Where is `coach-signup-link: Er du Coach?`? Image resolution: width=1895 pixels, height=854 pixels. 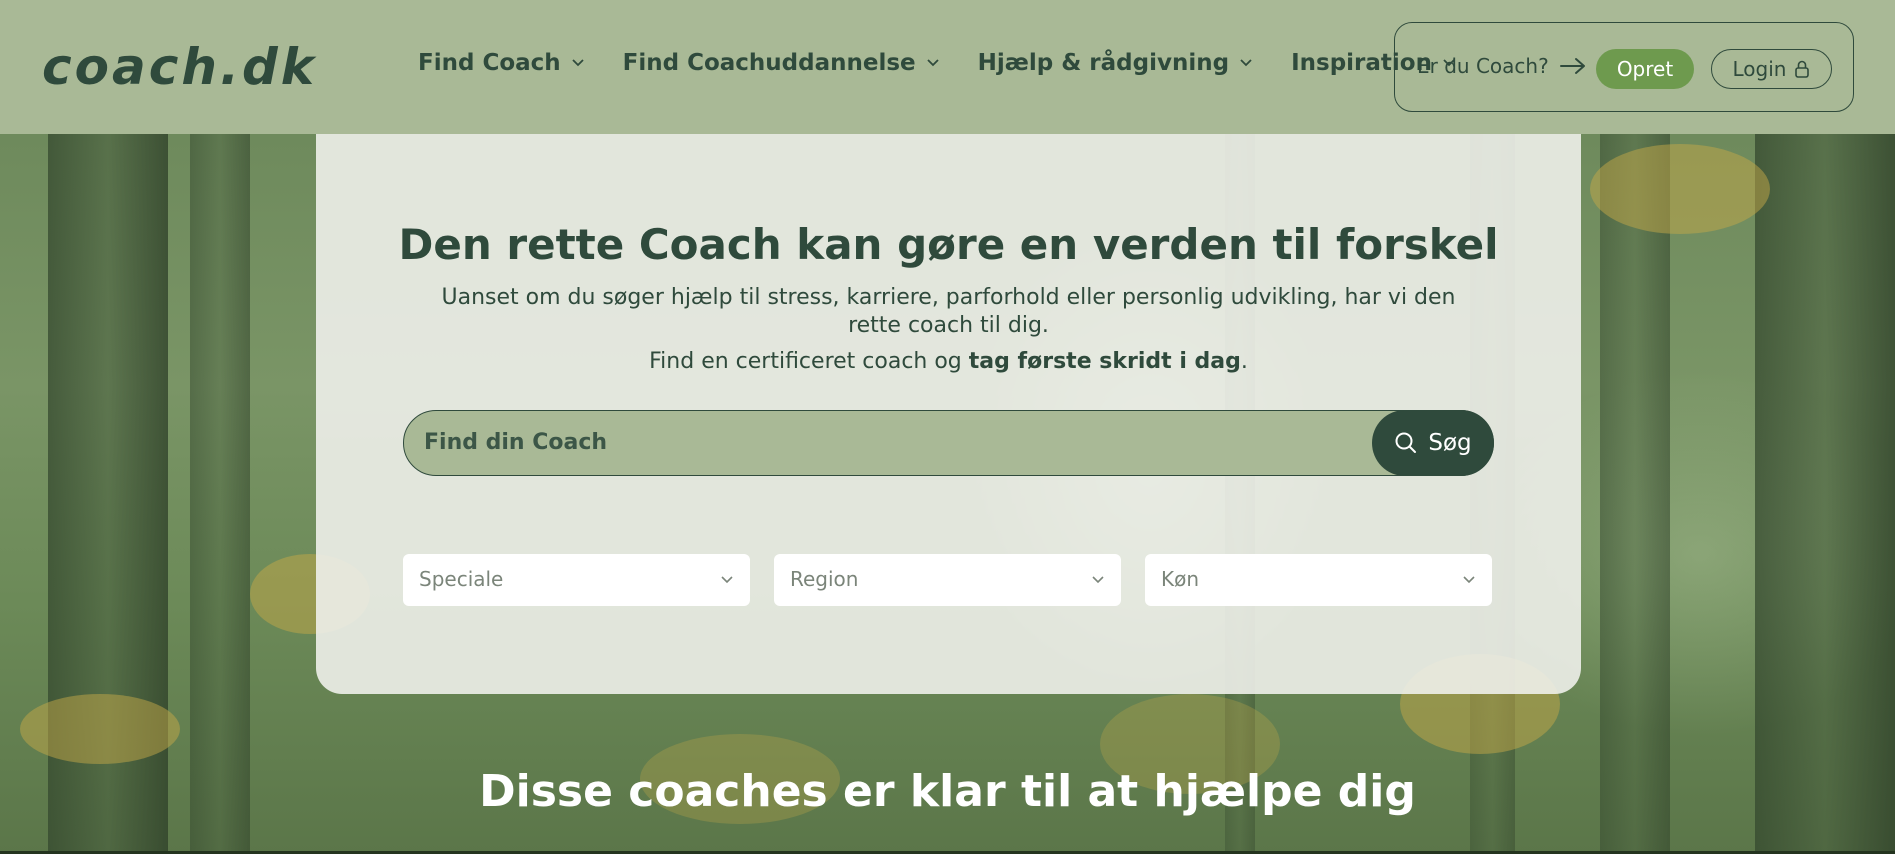 coach-signup-link: Er du Coach? is located at coordinates (1502, 66).